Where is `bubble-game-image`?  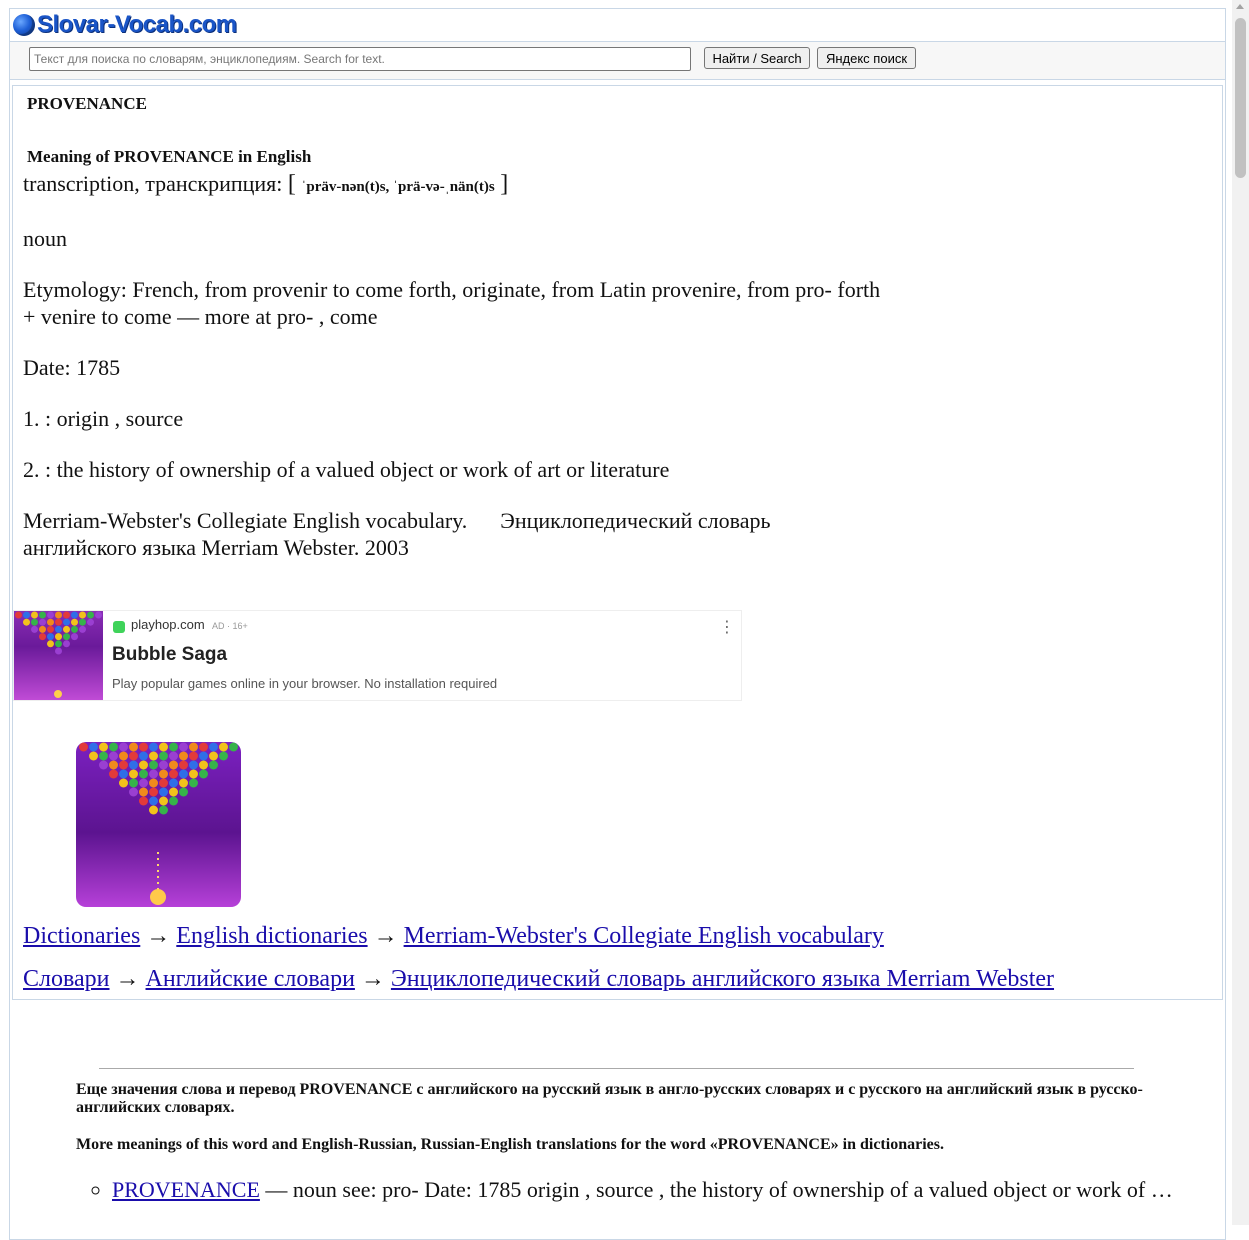
bubble-game-image is located at coordinates (158, 824).